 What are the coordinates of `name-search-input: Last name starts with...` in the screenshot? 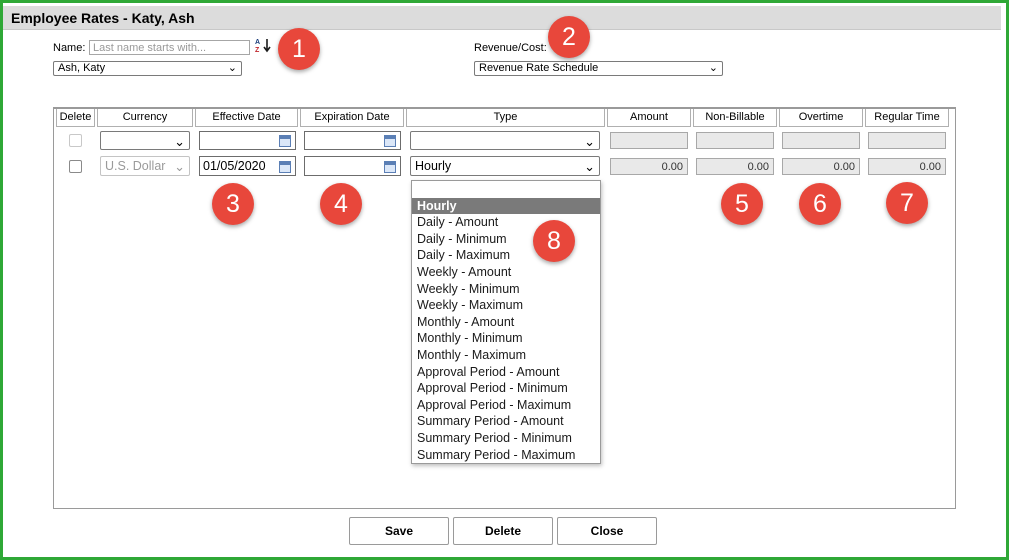 It's located at (169, 47).